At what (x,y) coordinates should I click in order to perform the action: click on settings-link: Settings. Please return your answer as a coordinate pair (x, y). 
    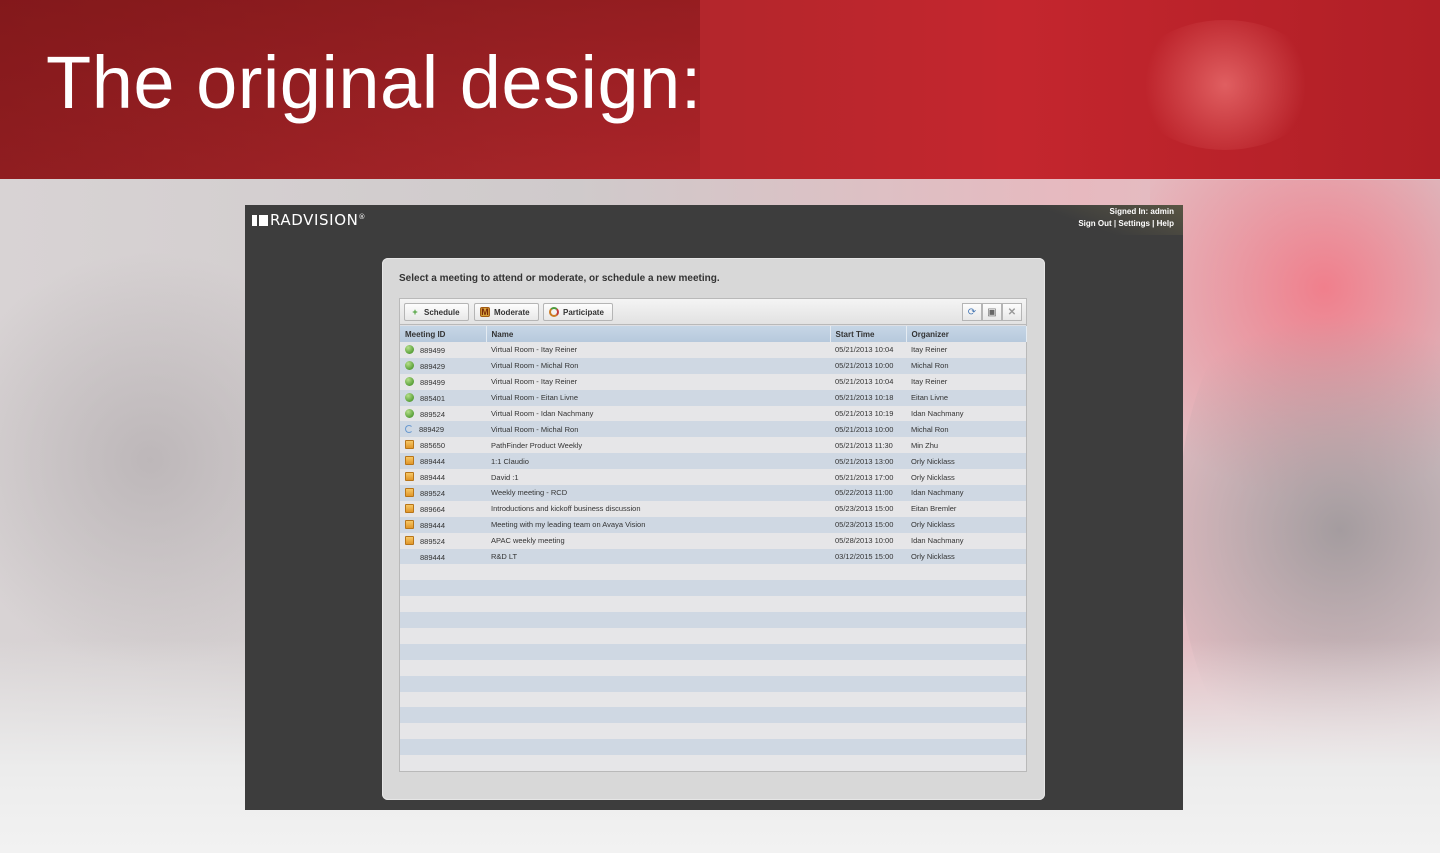
    Looking at the image, I should click on (1134, 223).